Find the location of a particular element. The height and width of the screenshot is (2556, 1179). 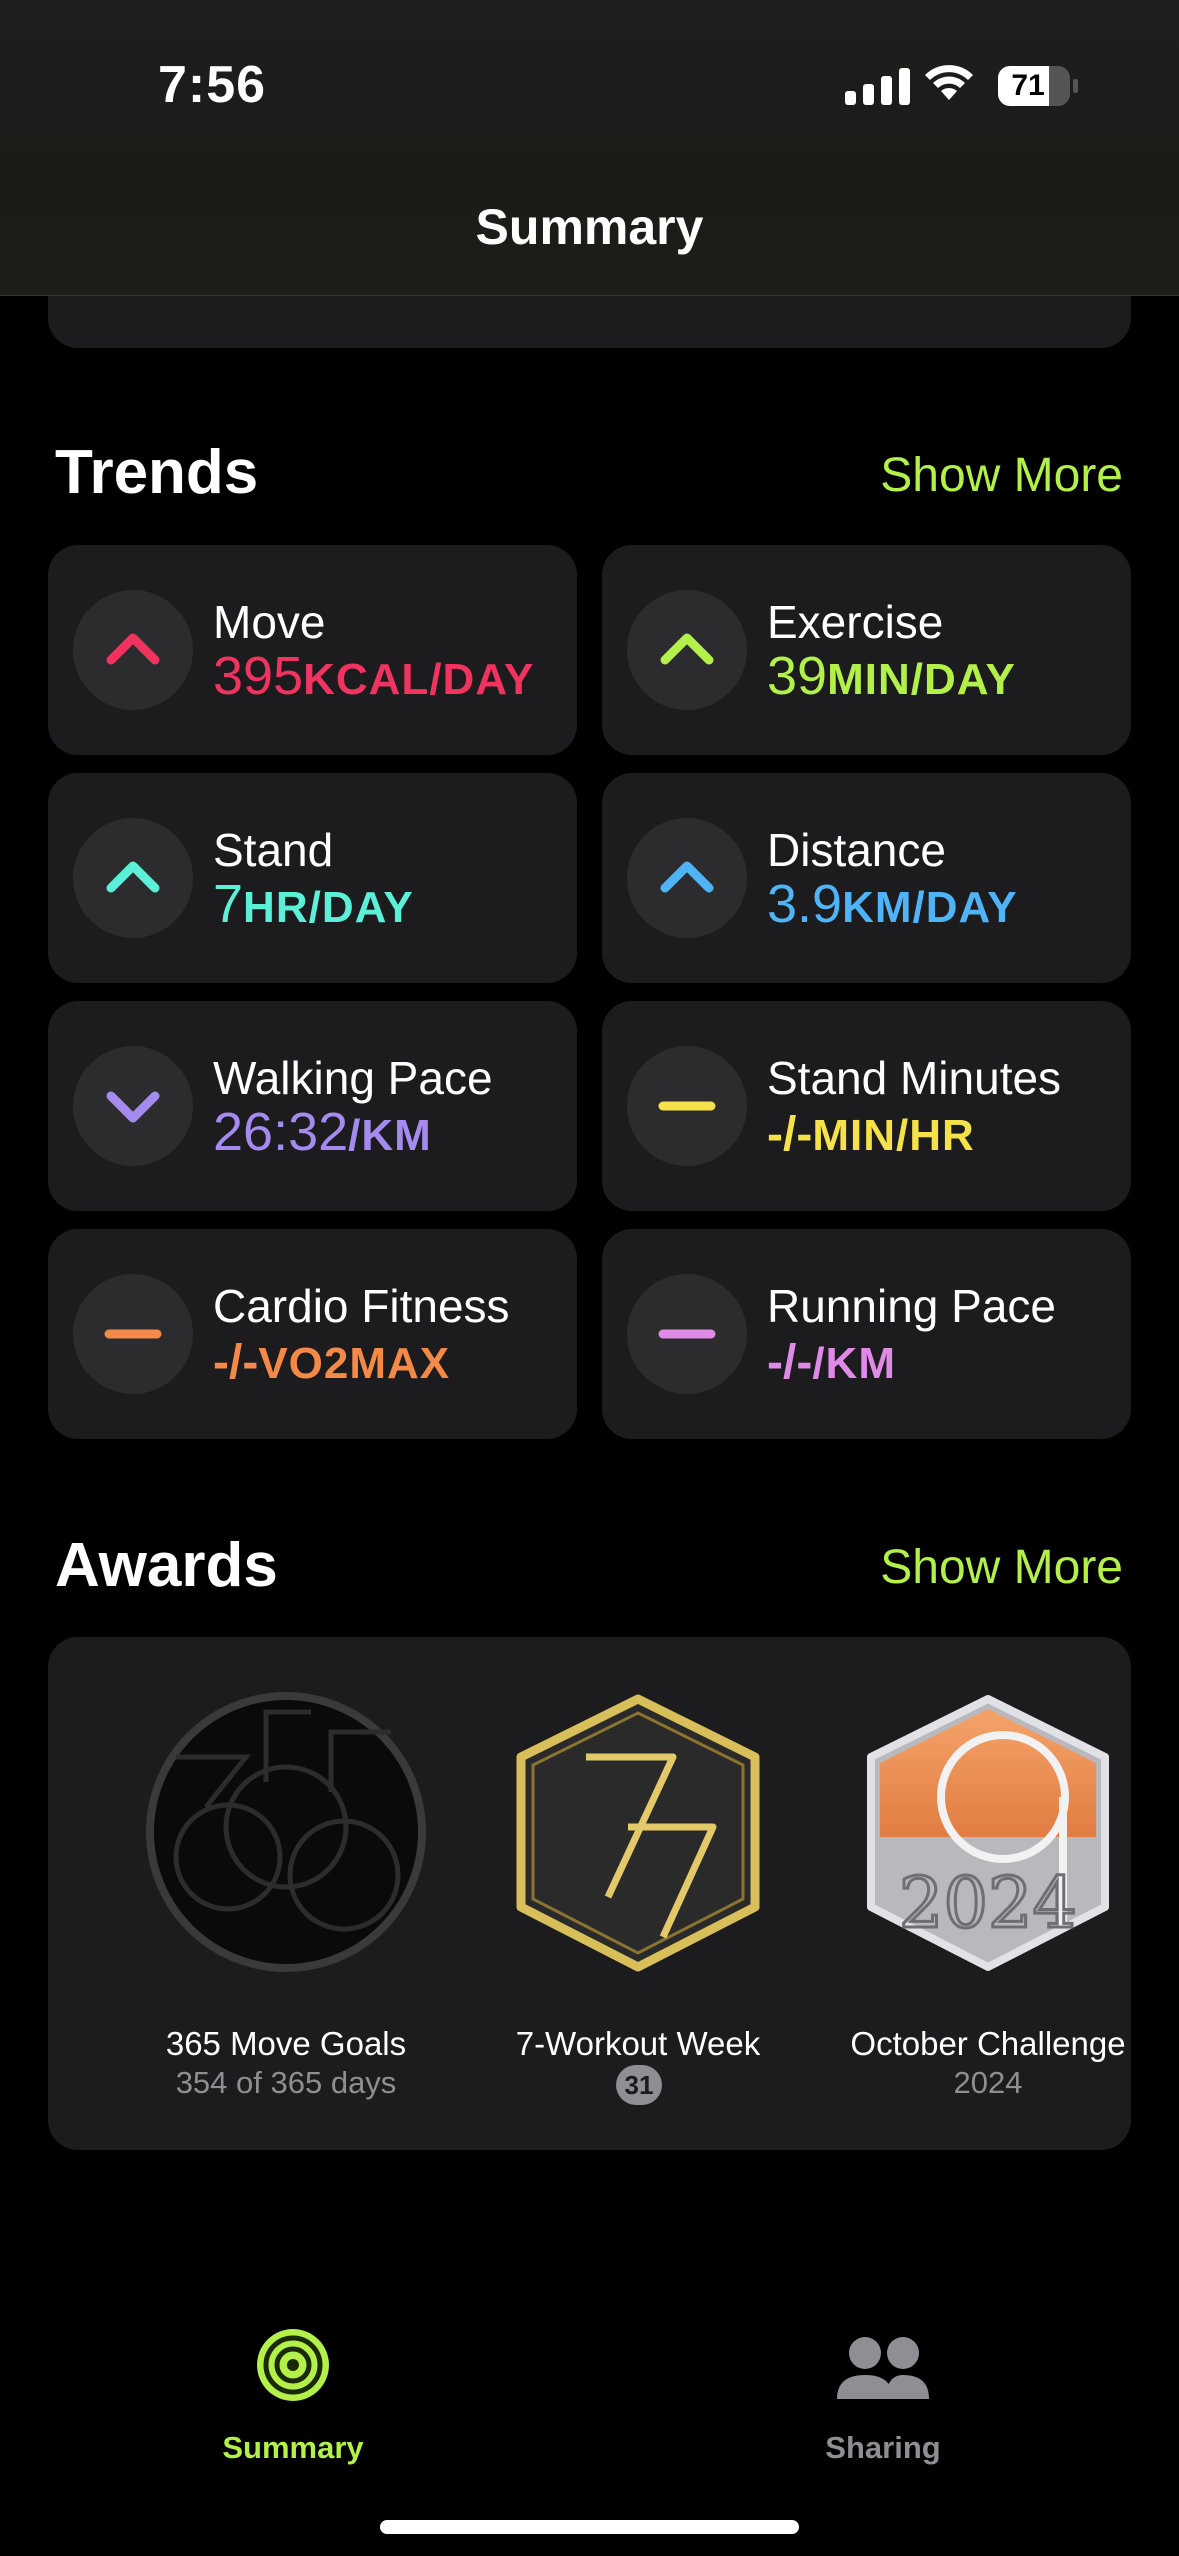

award-name: 7-Workout Week is located at coordinates (638, 2043).